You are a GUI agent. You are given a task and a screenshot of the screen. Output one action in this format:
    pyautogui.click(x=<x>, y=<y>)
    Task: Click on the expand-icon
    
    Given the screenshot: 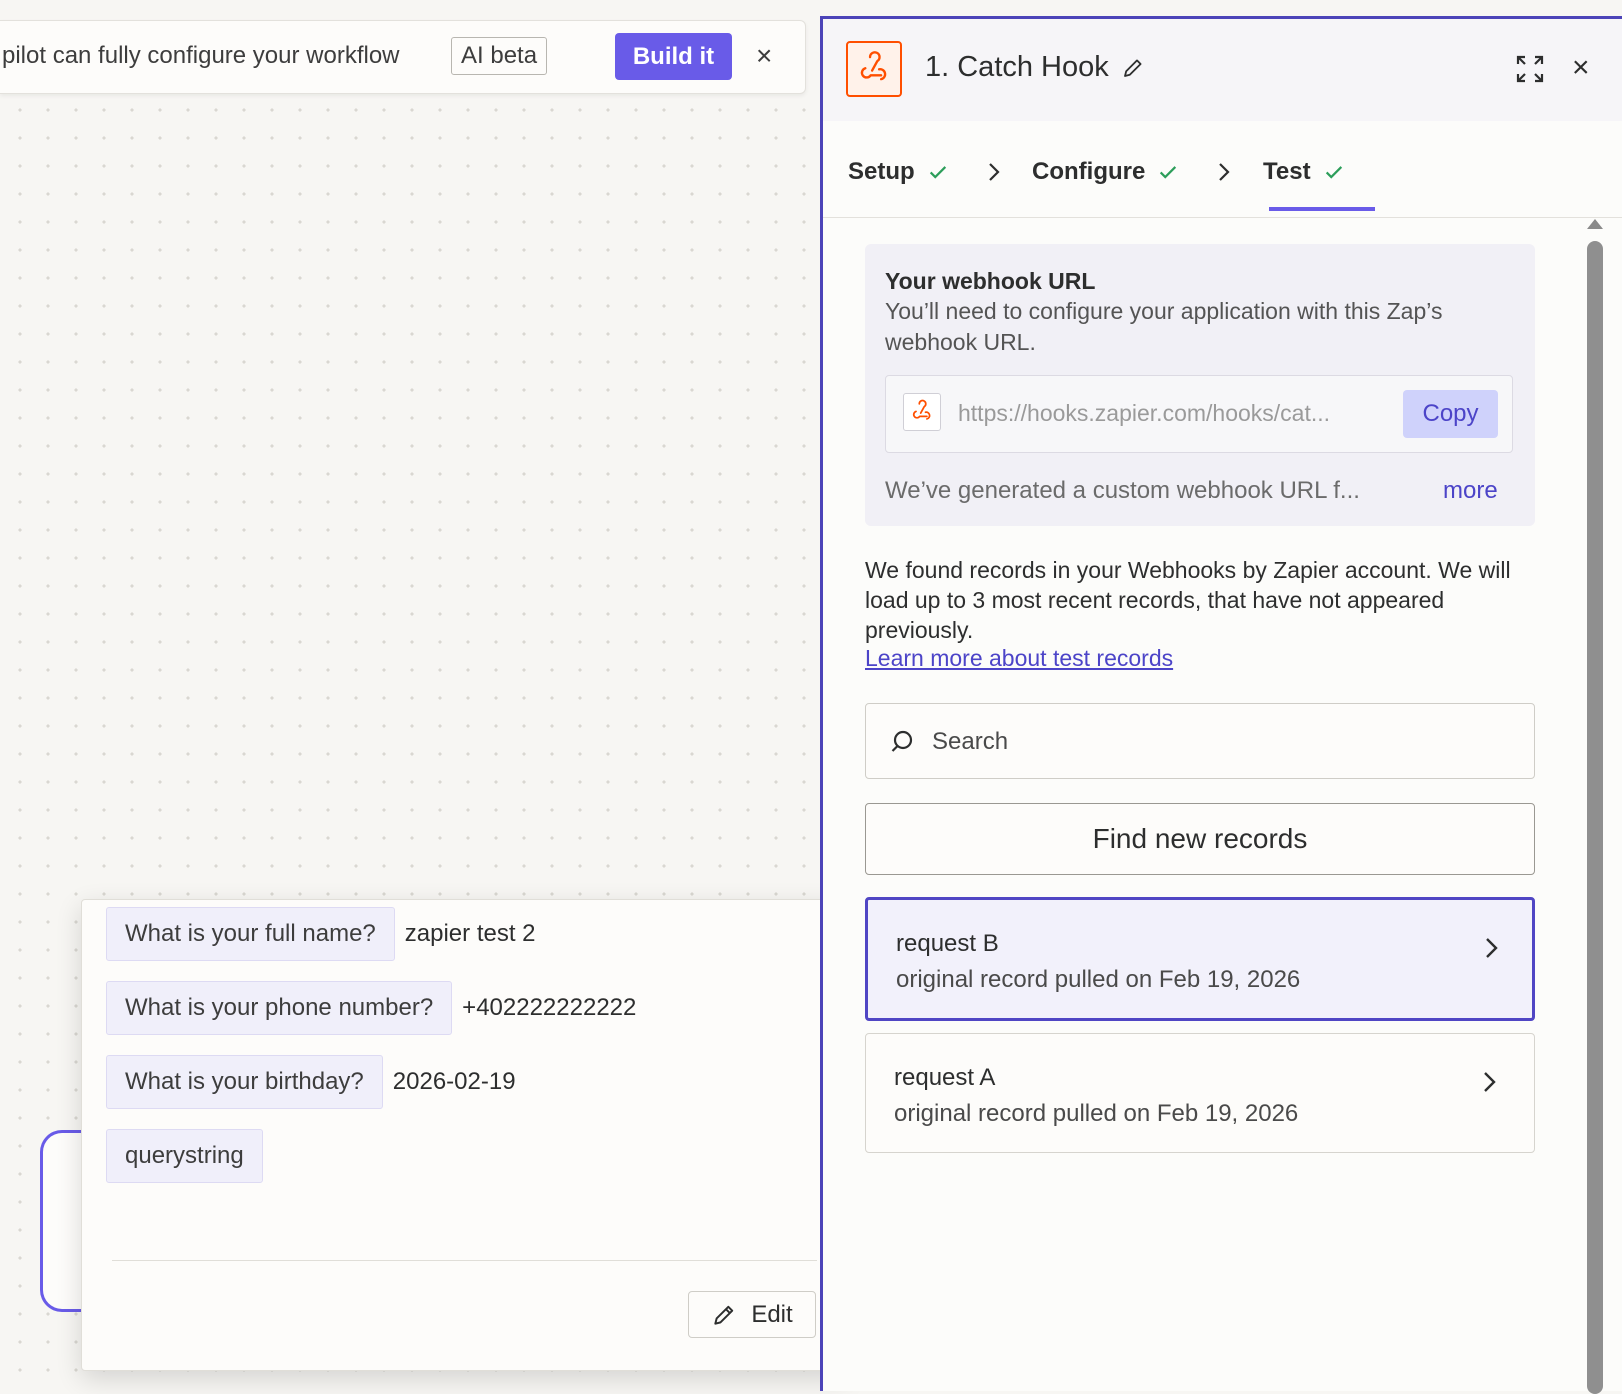 What is the action you would take?
    pyautogui.click(x=1530, y=69)
    